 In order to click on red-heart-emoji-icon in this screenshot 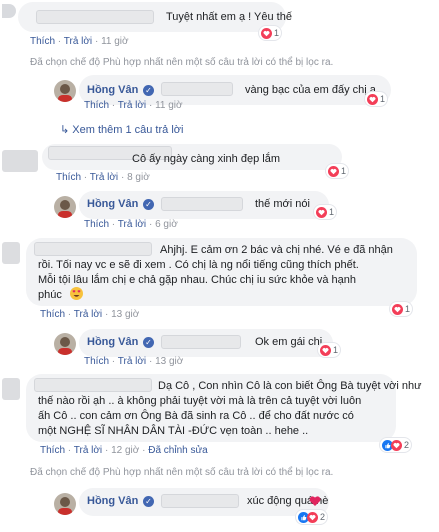, I will do `click(315, 501)`.